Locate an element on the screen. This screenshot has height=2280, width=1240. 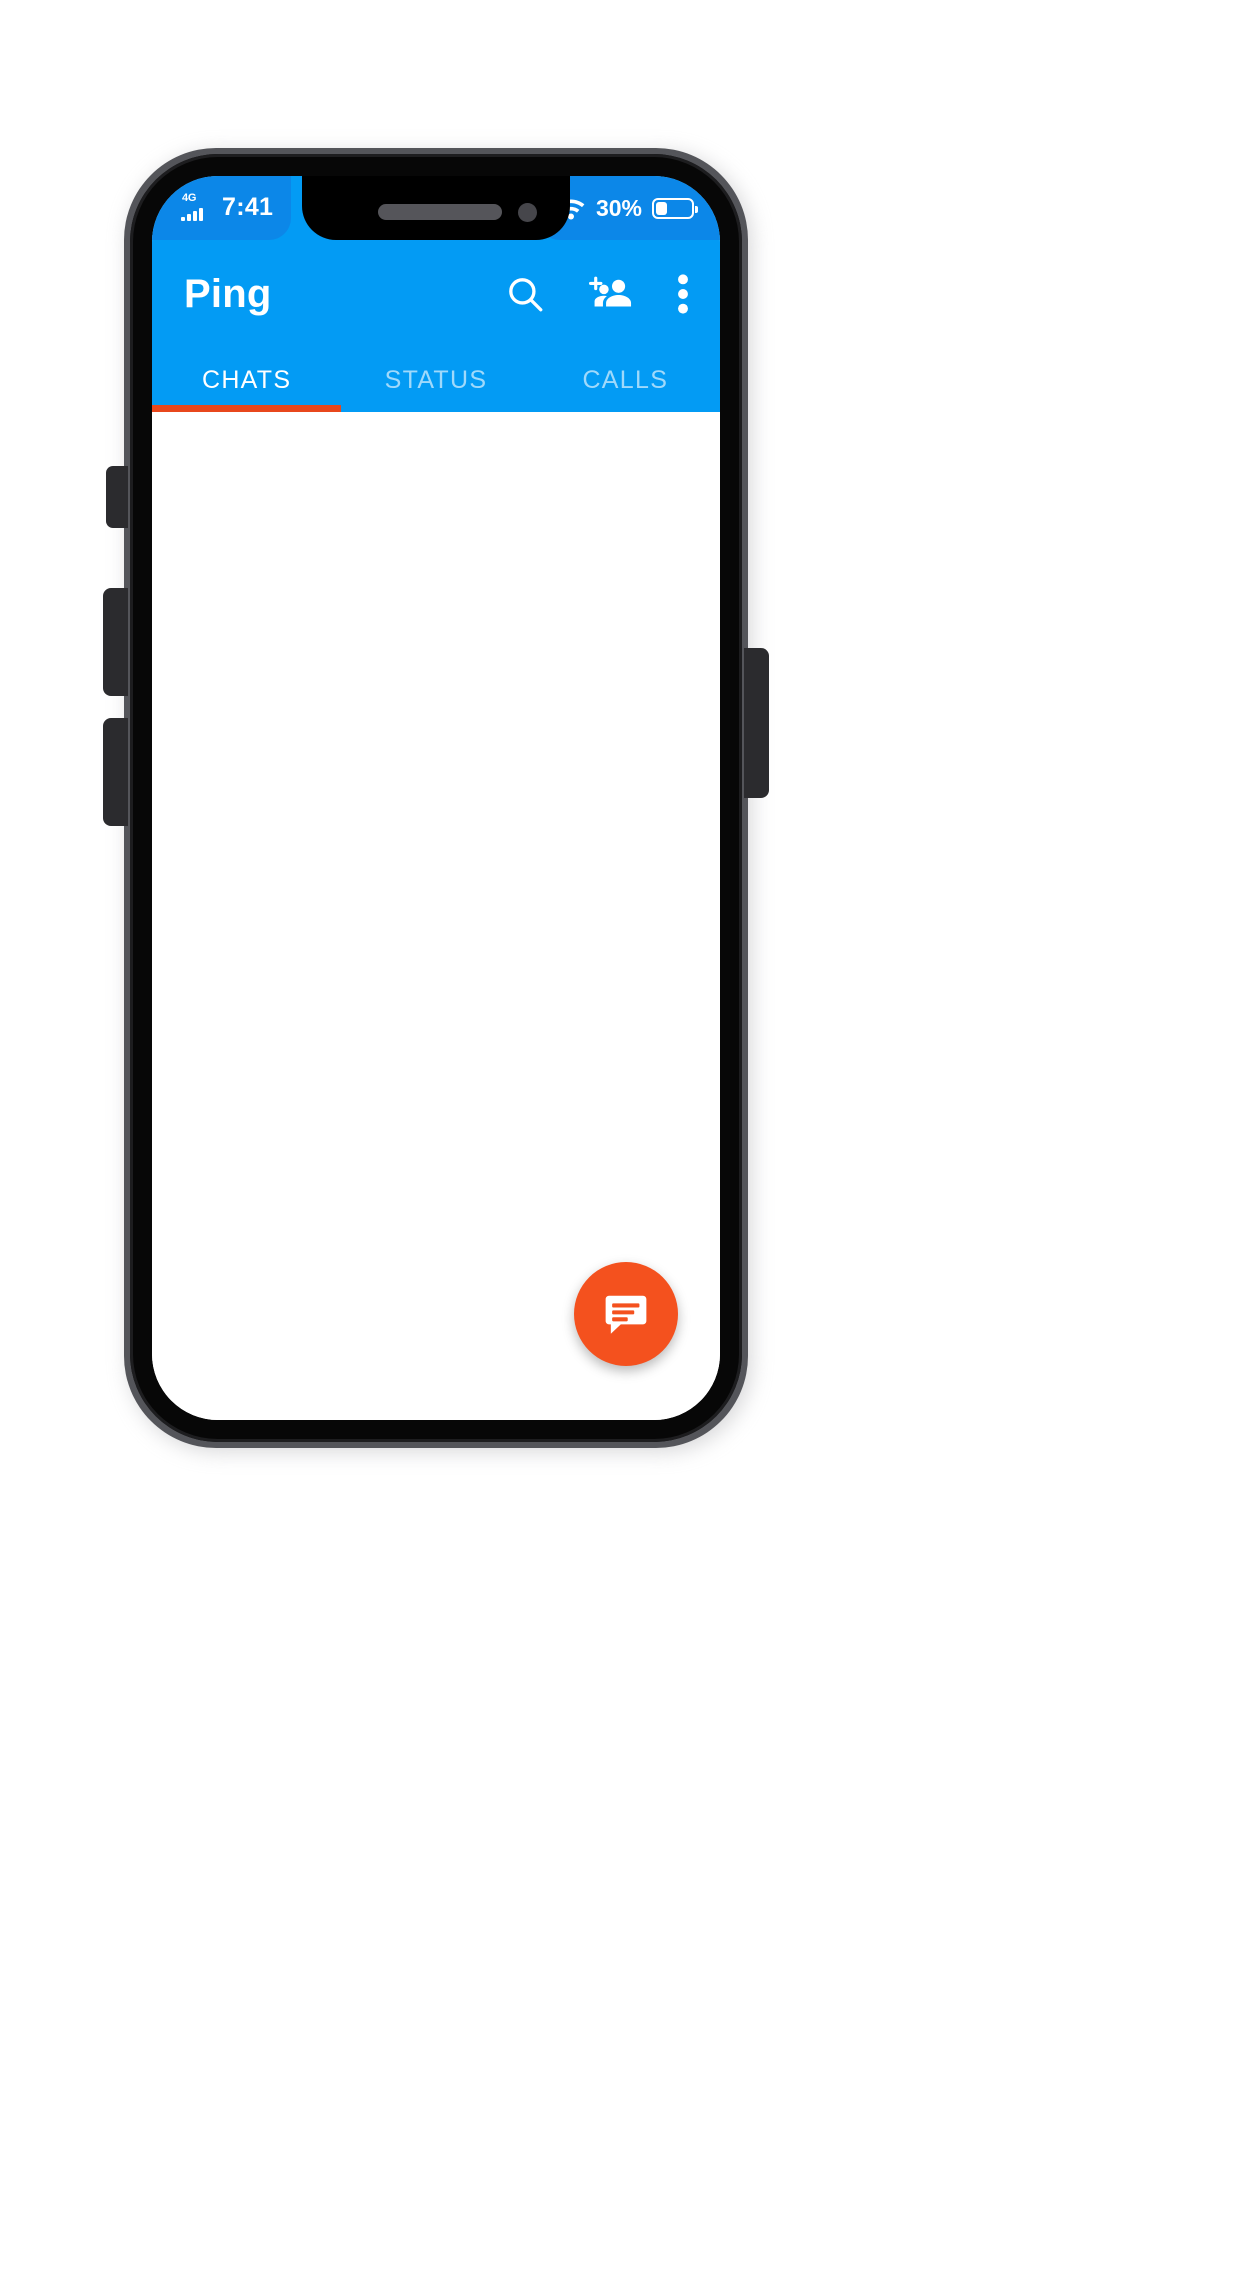
add-people-icon is located at coordinates (610, 291).